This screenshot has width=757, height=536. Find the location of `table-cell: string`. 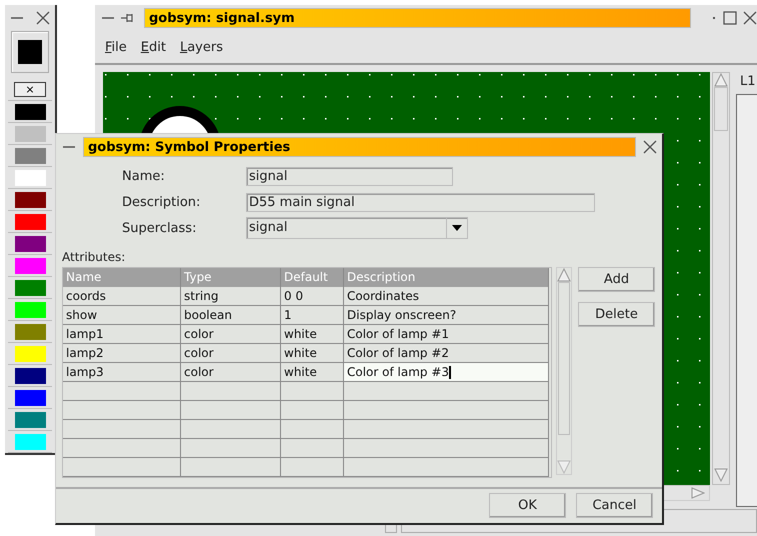

table-cell: string is located at coordinates (231, 296).